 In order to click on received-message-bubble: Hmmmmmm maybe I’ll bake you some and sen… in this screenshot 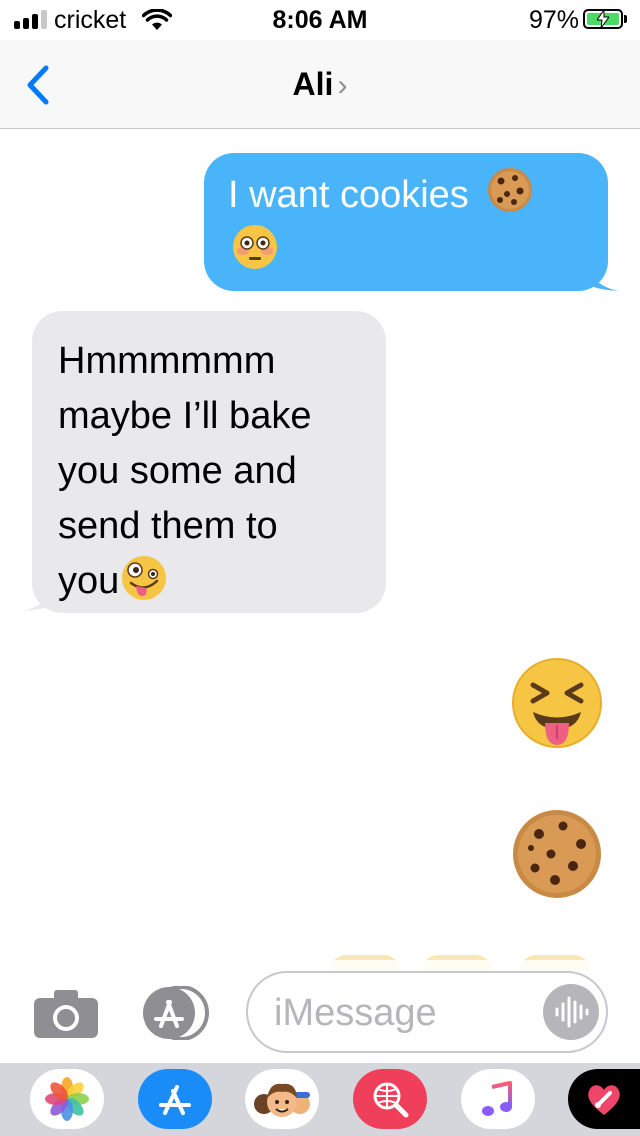, I will do `click(209, 462)`.